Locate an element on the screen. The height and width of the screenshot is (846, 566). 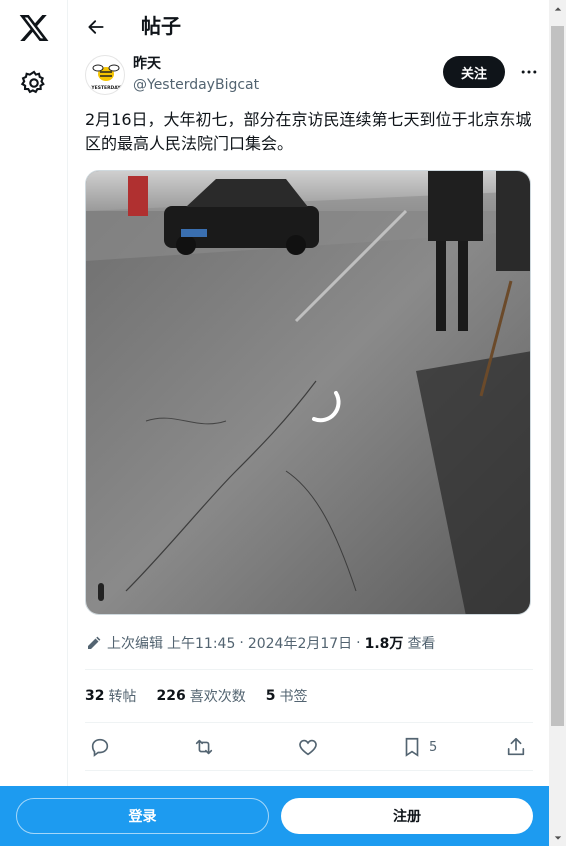
bookmarks-label: 书签 is located at coordinates (293, 697).